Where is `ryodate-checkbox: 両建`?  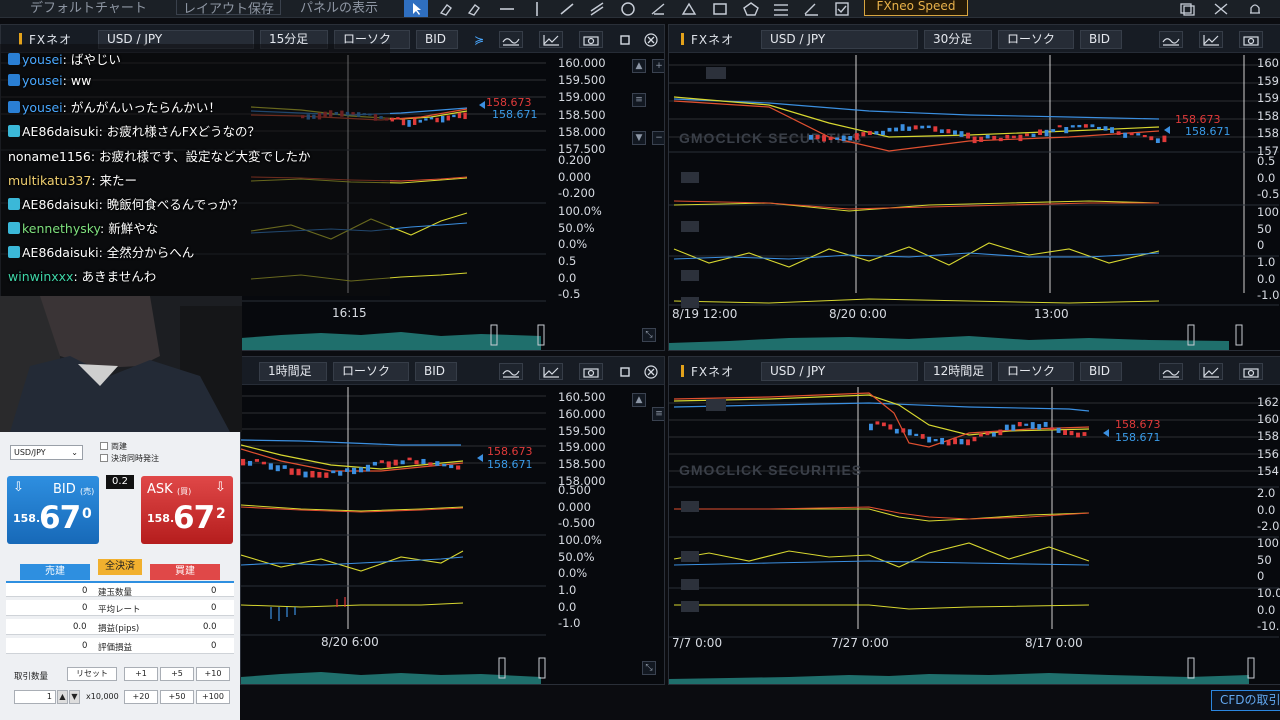
ryodate-checkbox: 両建 is located at coordinates (113, 446).